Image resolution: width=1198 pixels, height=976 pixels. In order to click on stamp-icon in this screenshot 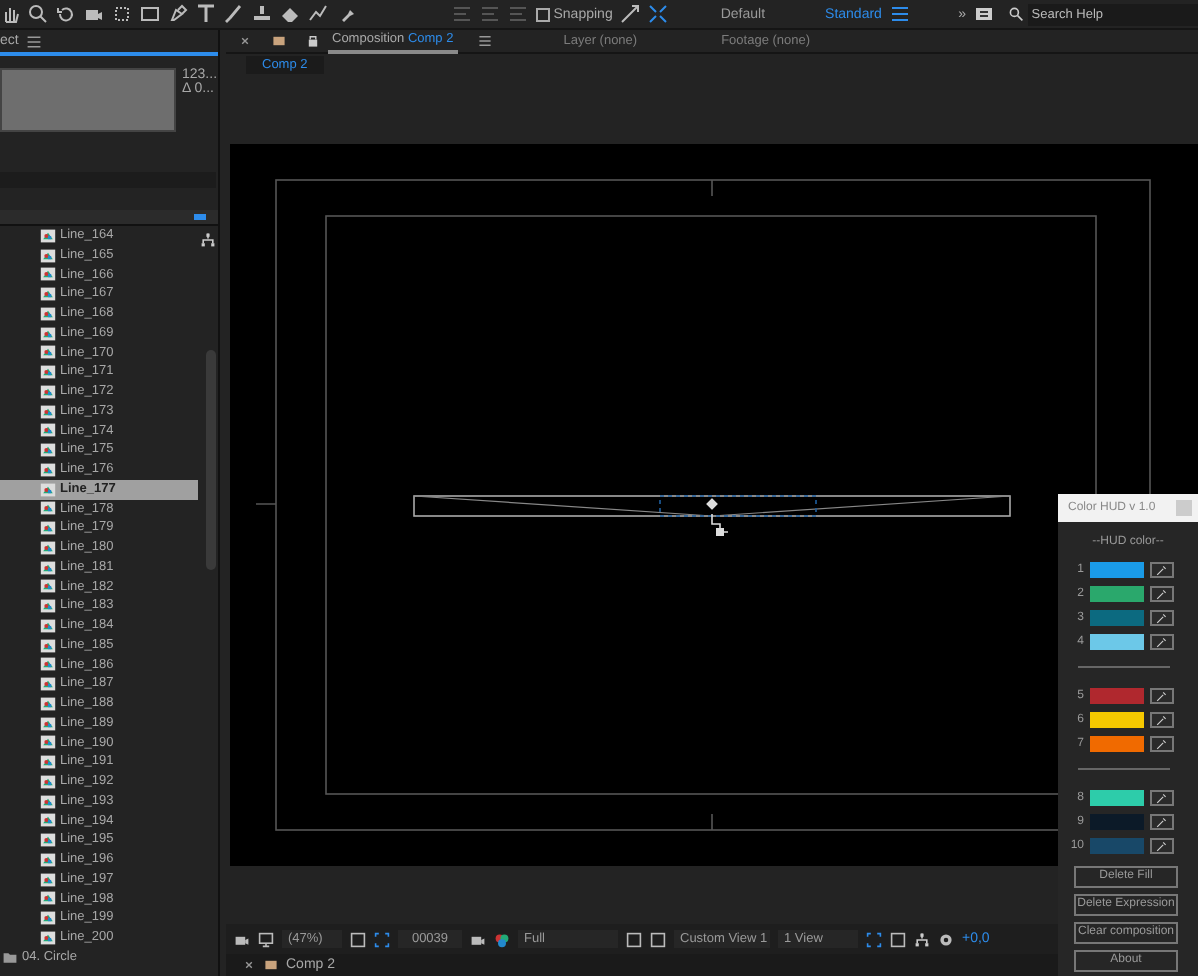, I will do `click(262, 14)`.